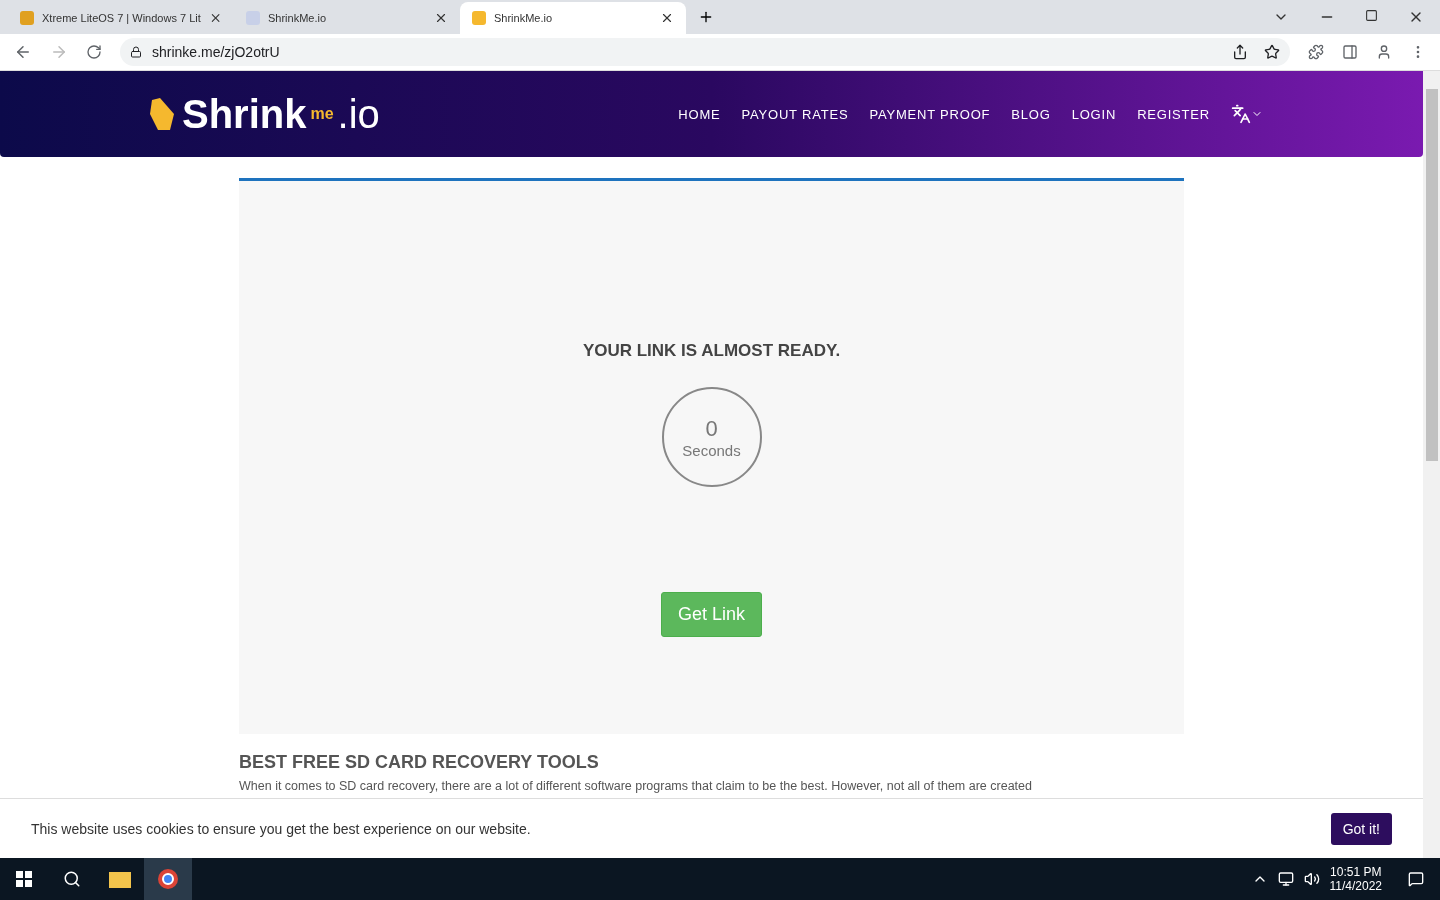 The height and width of the screenshot is (900, 1440). Describe the element at coordinates (636, 786) in the screenshot. I see `article-text: When it comes to SD card recovery, there are a lot of different software programs that claim to be the best. However, not all of them are created` at that location.